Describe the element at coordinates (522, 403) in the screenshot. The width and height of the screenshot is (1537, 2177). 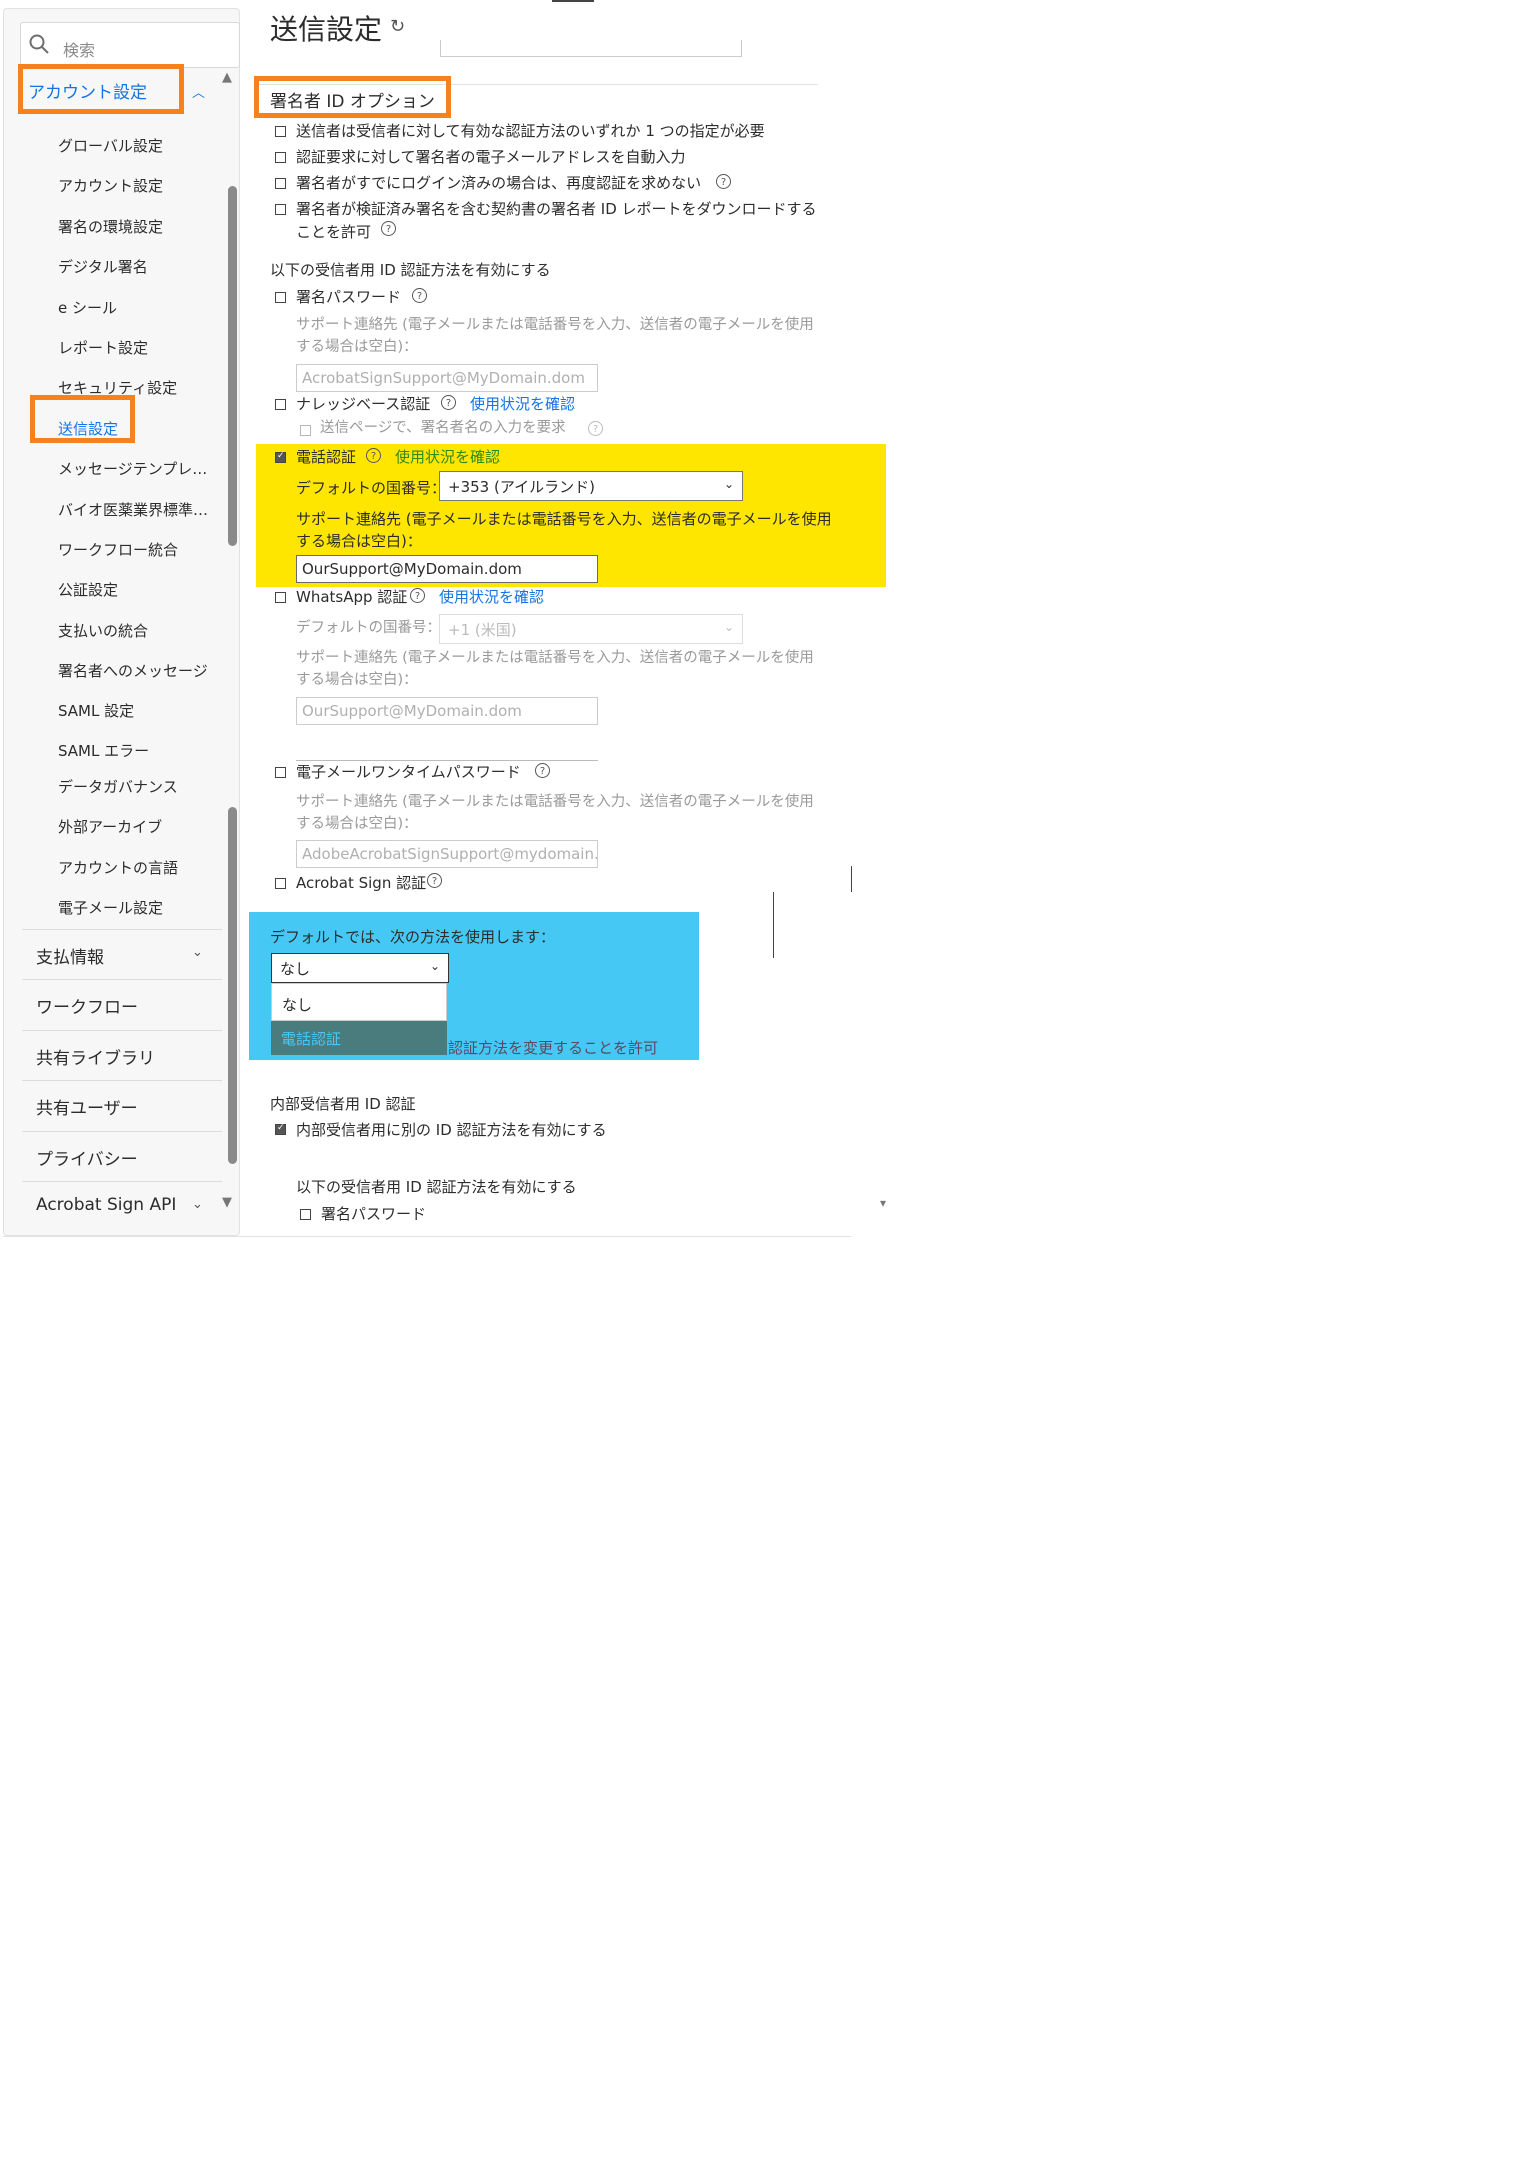
I see `kba-usage-link: 使用状況を確認` at that location.